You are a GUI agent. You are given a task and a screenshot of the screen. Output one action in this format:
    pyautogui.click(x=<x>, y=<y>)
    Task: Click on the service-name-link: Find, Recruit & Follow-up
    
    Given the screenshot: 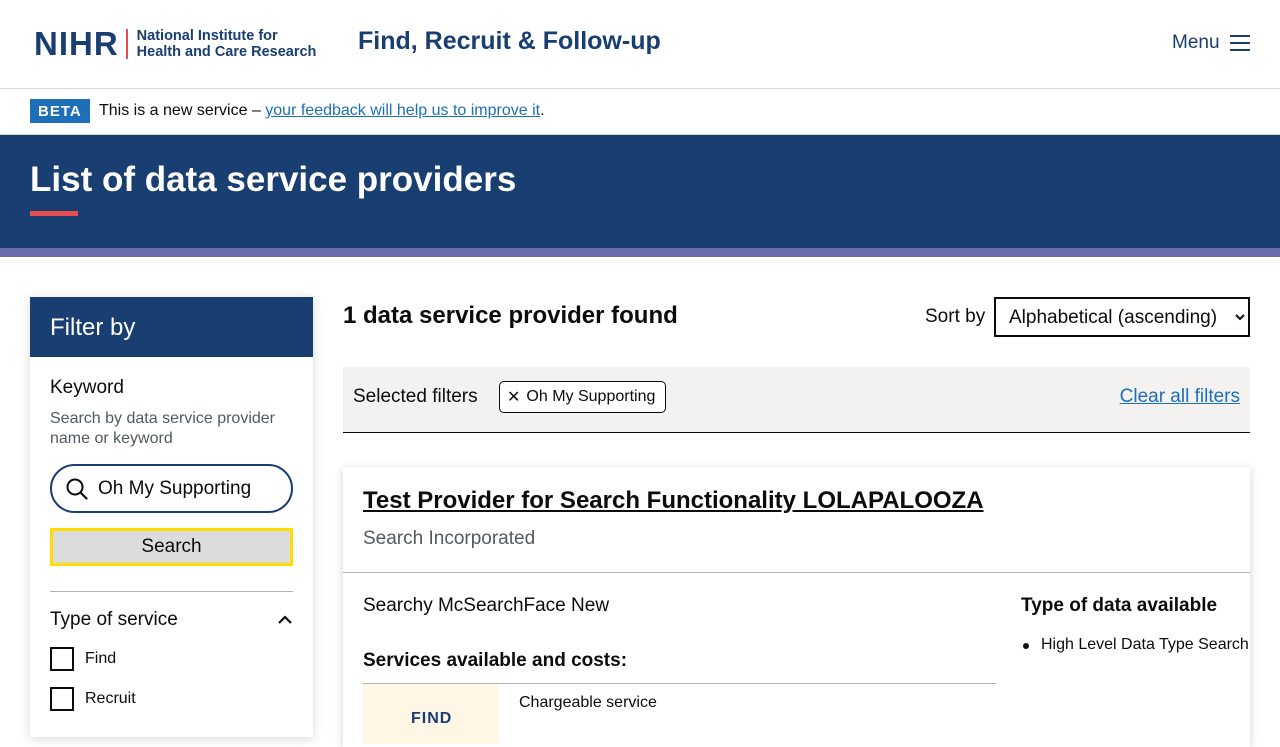 What is the action you would take?
    pyautogui.click(x=509, y=41)
    